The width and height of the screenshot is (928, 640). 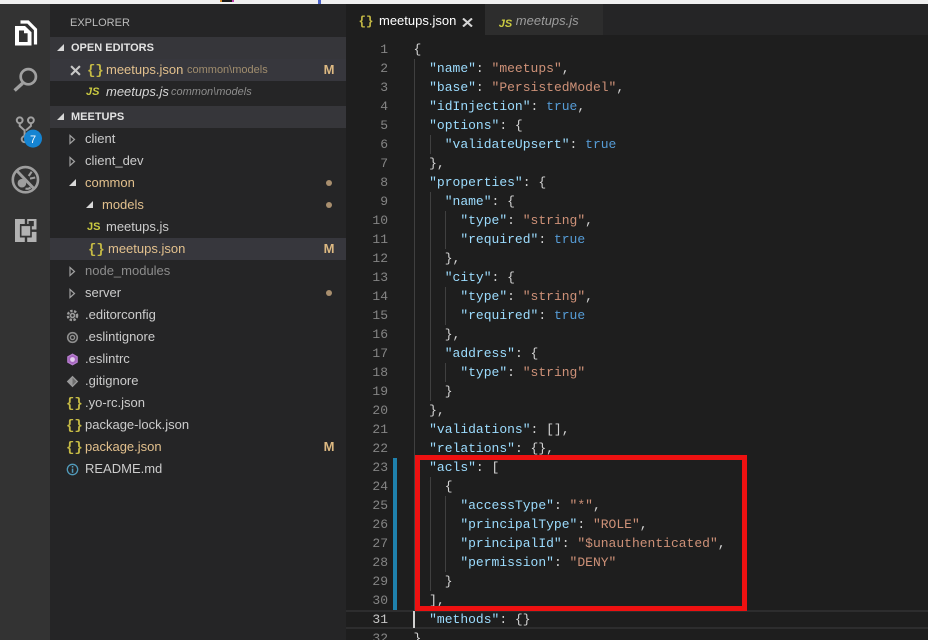 I want to click on svg-text: 7, so click(x=33, y=140).